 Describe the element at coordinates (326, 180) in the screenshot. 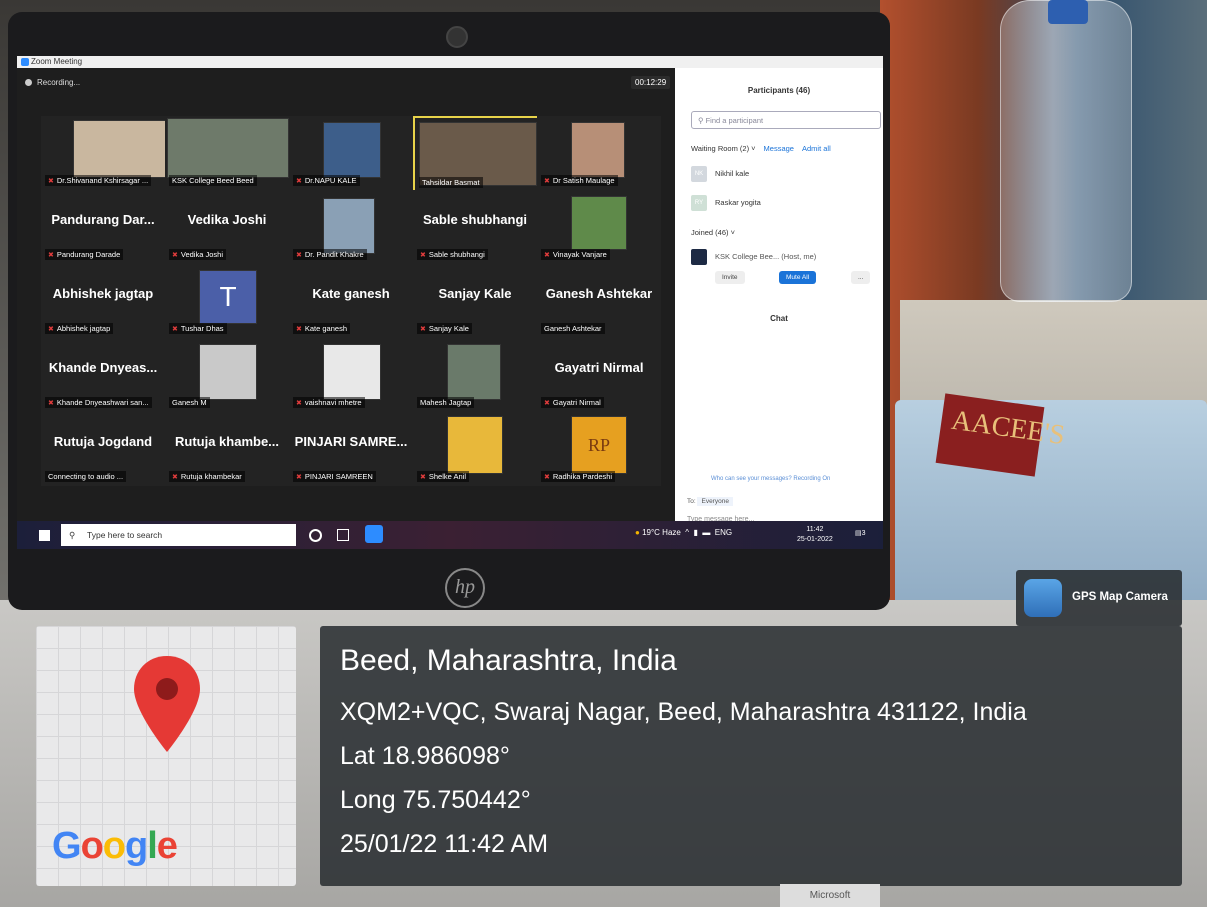

I see `tile-caption: Dr.NAPU KALE` at that location.